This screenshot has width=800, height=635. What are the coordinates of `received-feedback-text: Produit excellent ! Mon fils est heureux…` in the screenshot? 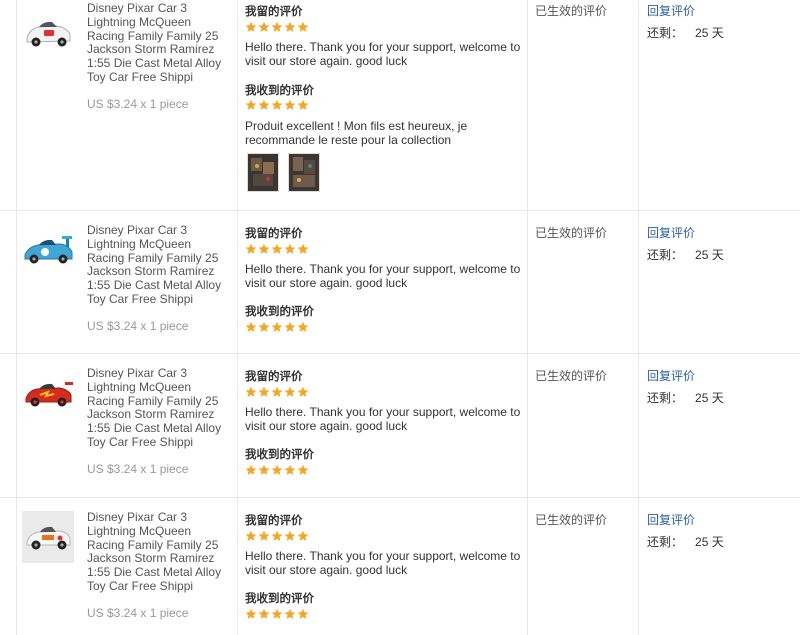 It's located at (356, 133).